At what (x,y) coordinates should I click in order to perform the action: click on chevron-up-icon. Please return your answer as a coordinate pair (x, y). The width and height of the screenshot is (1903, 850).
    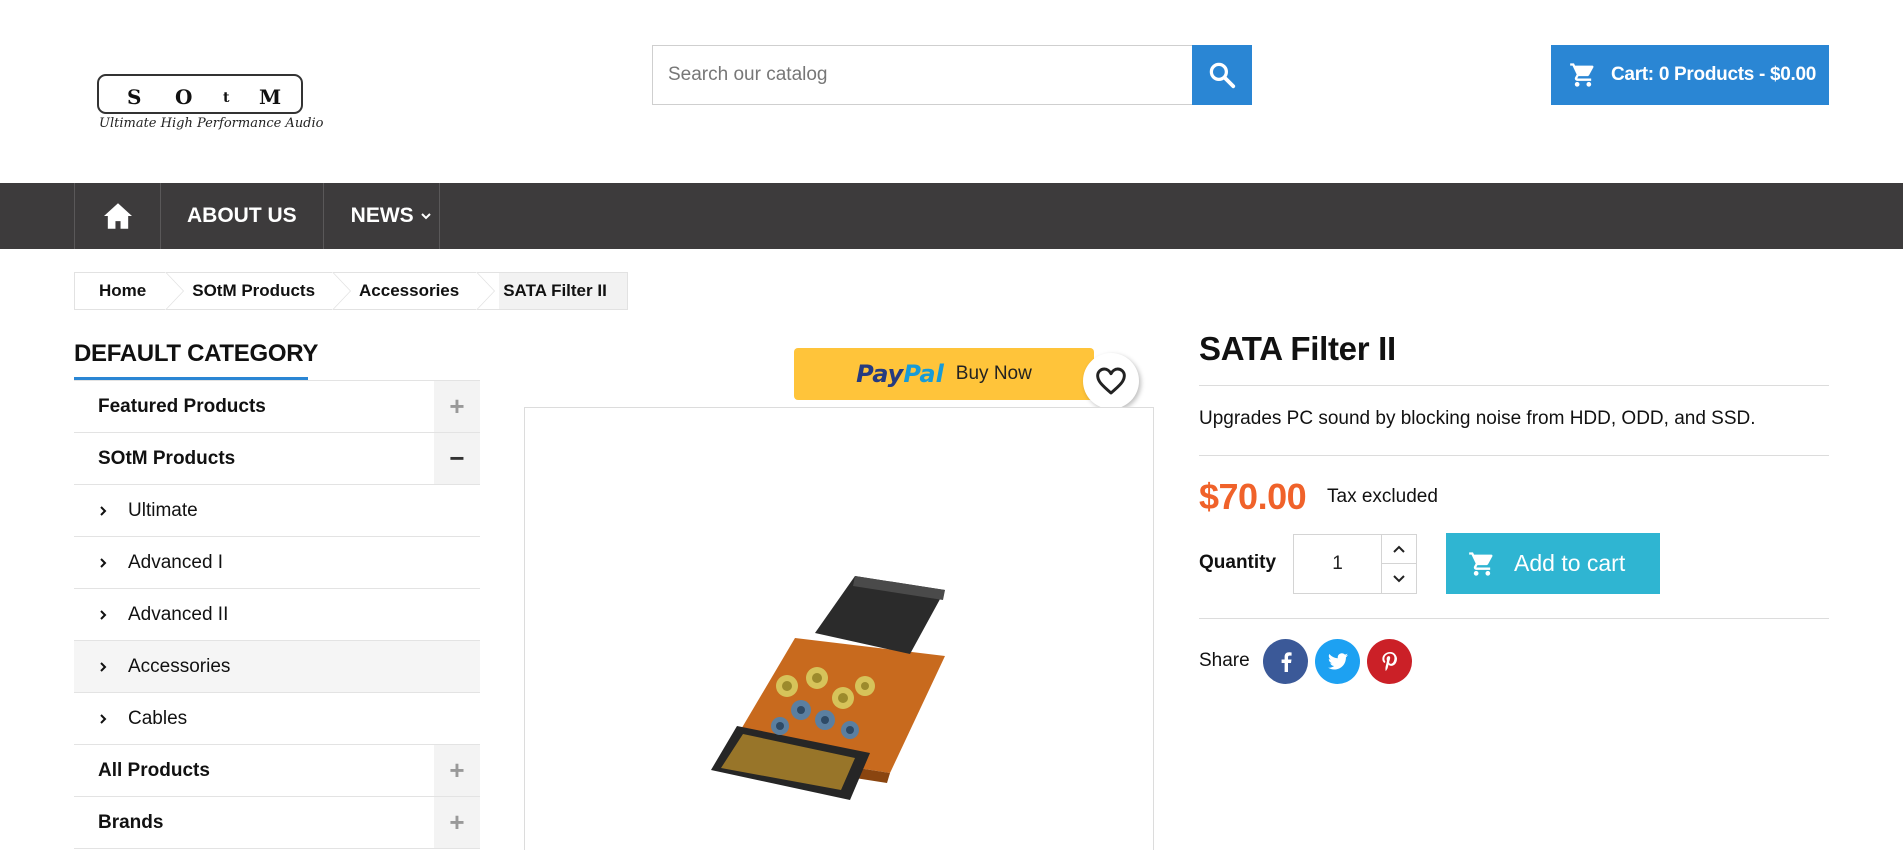
    Looking at the image, I should click on (1399, 549).